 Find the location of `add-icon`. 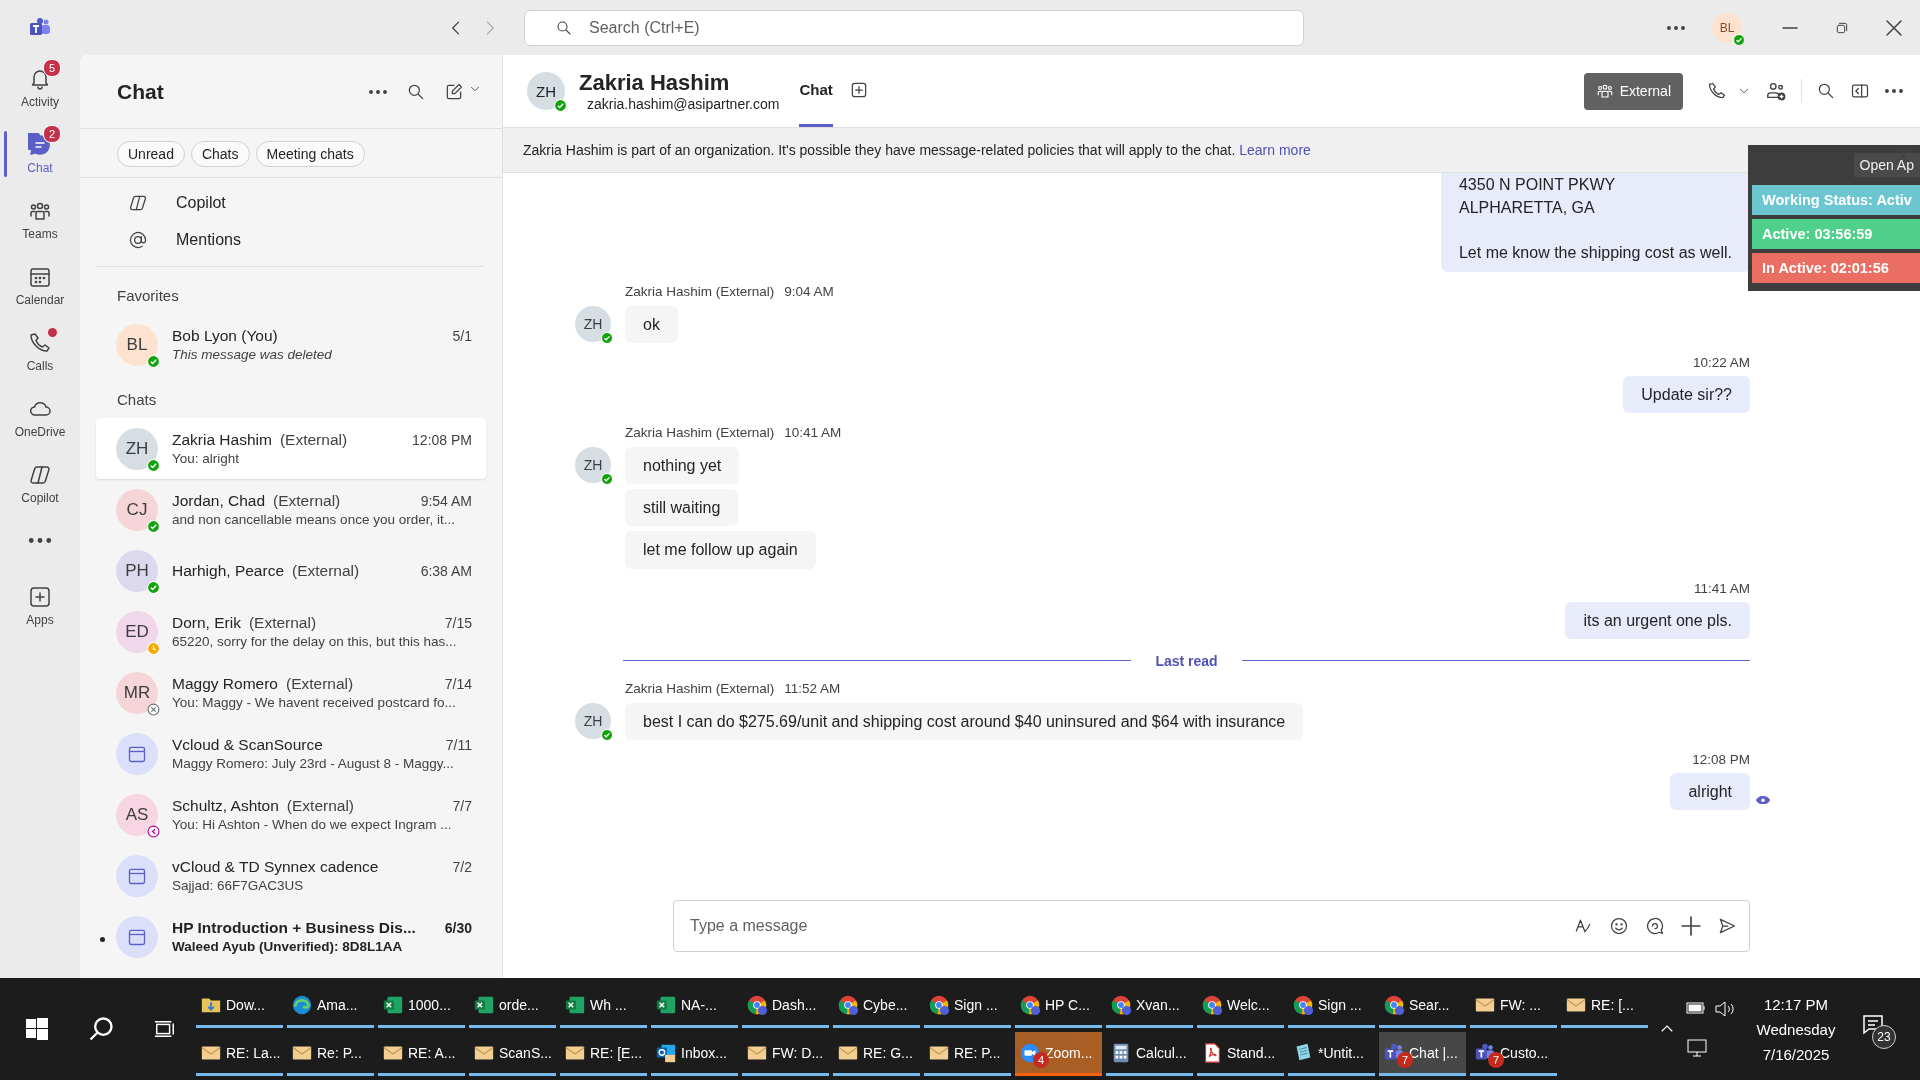

add-icon is located at coordinates (1691, 926).